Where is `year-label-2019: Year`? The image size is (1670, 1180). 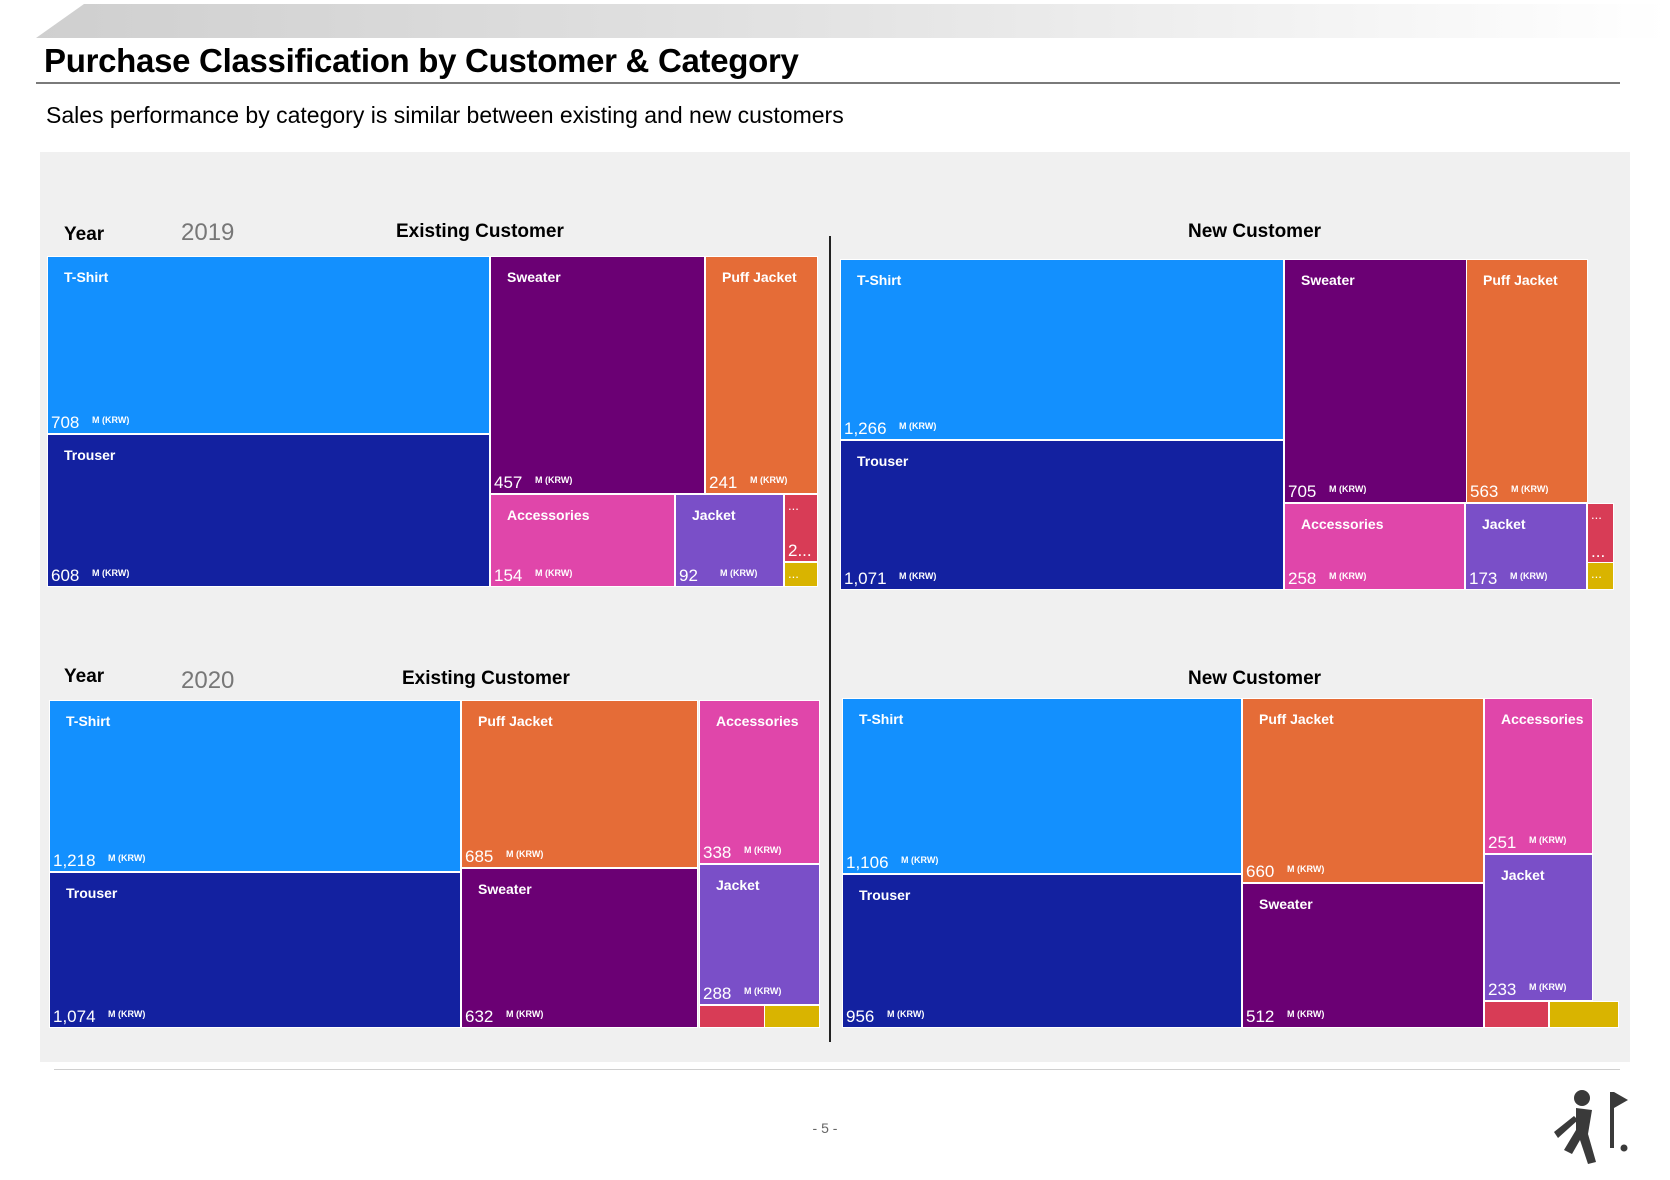 year-label-2019: Year is located at coordinates (84, 234).